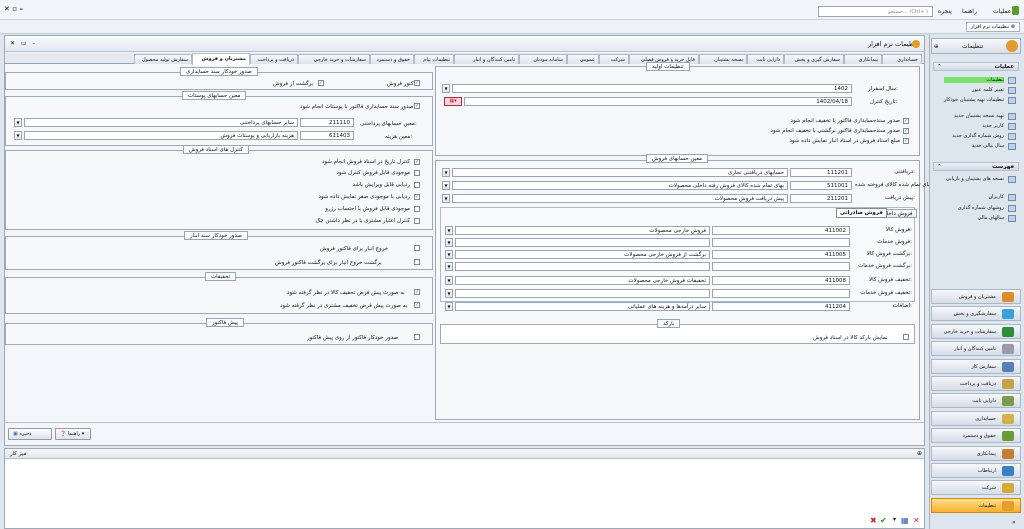  Describe the element at coordinates (582, 280) in the screenshot. I see `export-row-name: تخفیفات فروش خارجی محصولات` at that location.